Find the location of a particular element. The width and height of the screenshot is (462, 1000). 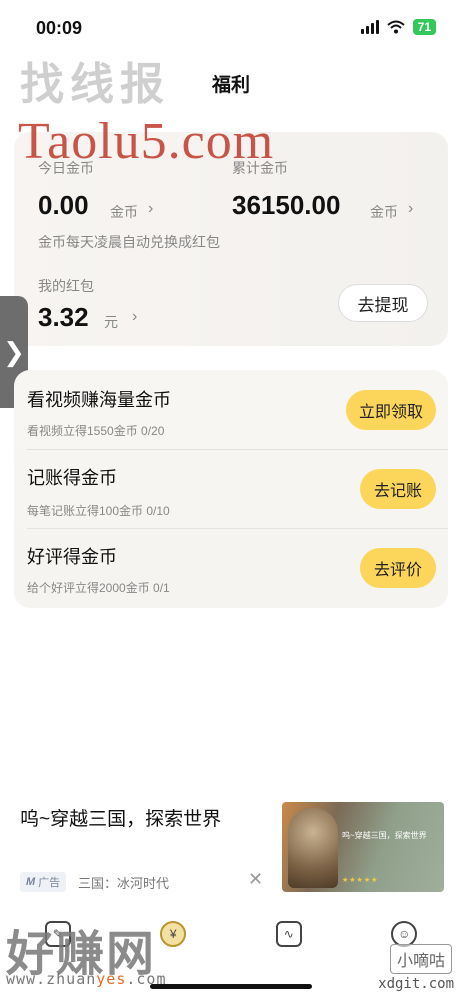

task-title: 看视频赚海量金币 is located at coordinates (99, 400).